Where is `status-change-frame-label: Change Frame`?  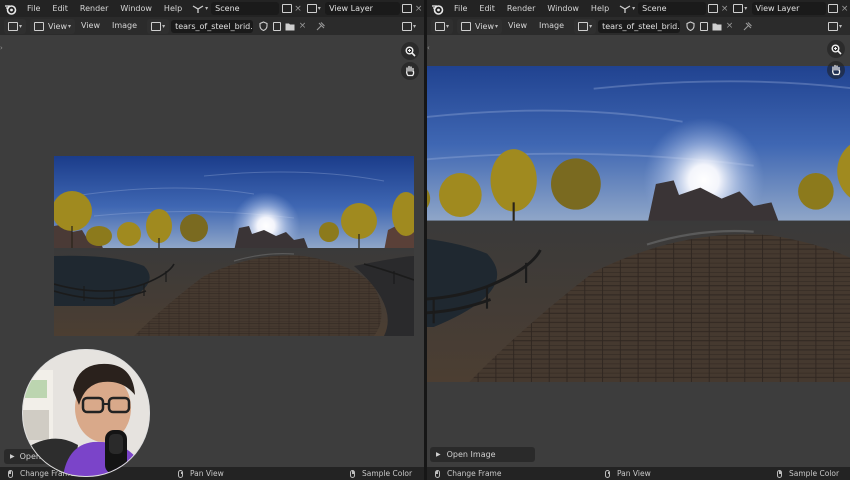 status-change-frame-label: Change Frame is located at coordinates (474, 473).